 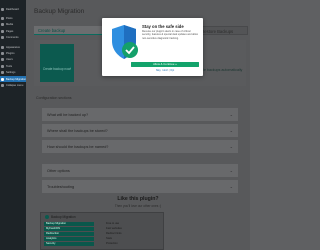 I want to click on sidebar-item-label: Tools, so click(x=9, y=66).